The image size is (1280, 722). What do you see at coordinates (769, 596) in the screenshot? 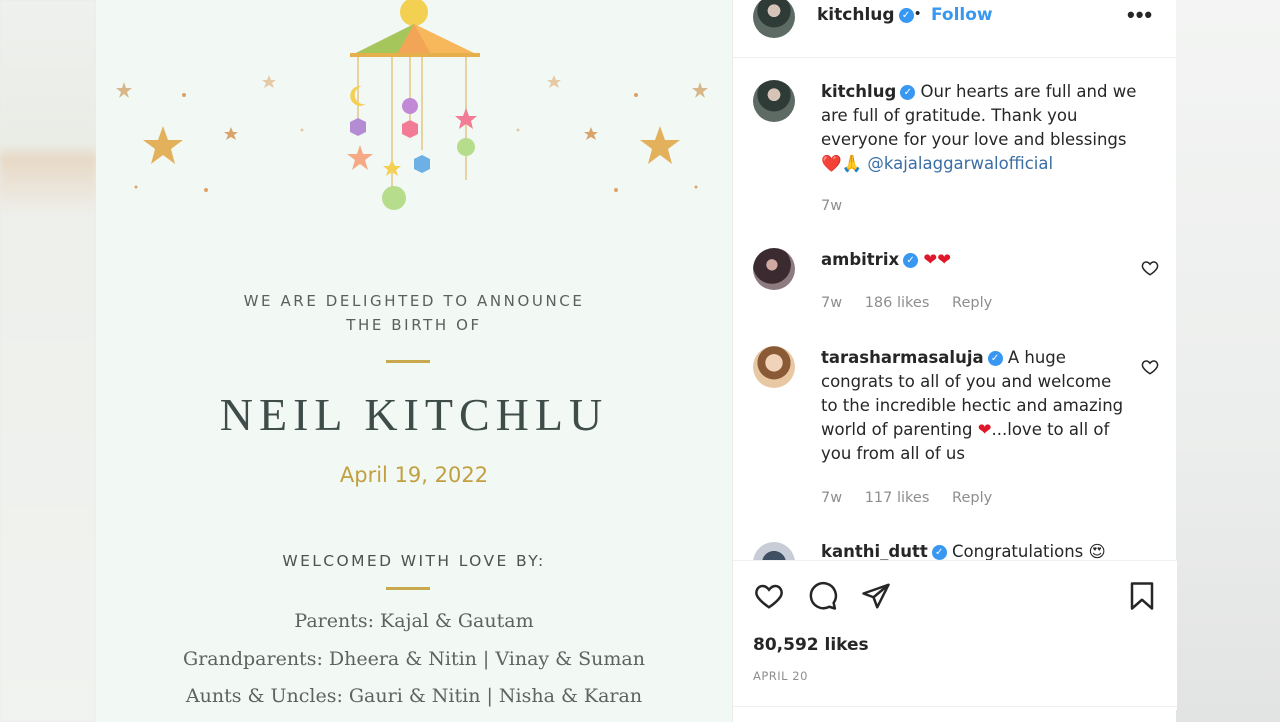
I see `heart-icon` at bounding box center [769, 596].